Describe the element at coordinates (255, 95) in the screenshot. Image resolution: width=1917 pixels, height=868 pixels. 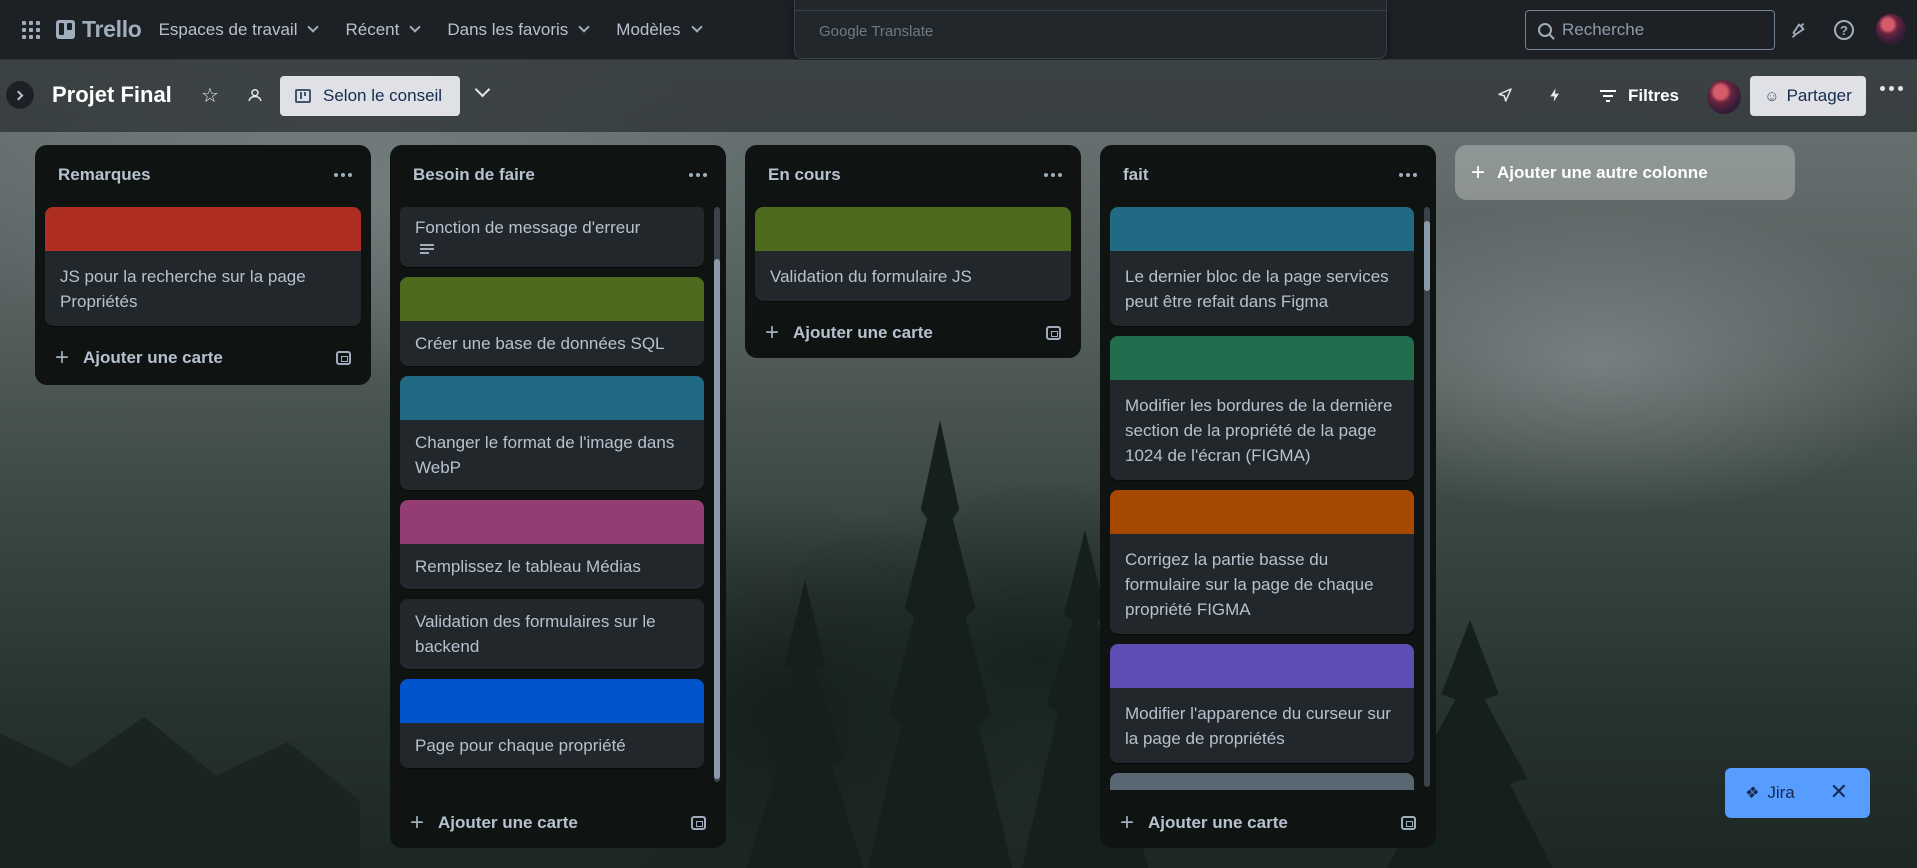
I see `workspace-visibility-icon` at that location.